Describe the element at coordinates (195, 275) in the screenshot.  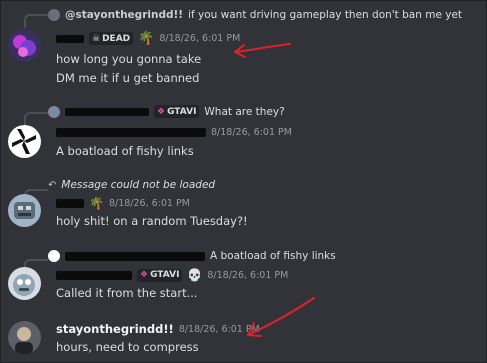
I see `skull-icon: 💀` at that location.